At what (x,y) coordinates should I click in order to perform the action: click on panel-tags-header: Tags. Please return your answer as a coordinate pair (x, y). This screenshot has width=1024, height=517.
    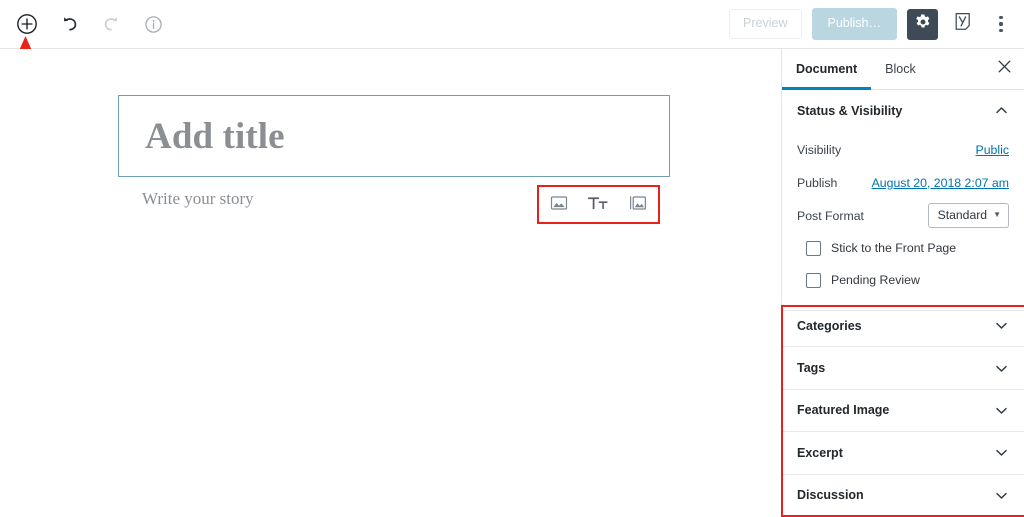
    Looking at the image, I should click on (903, 367).